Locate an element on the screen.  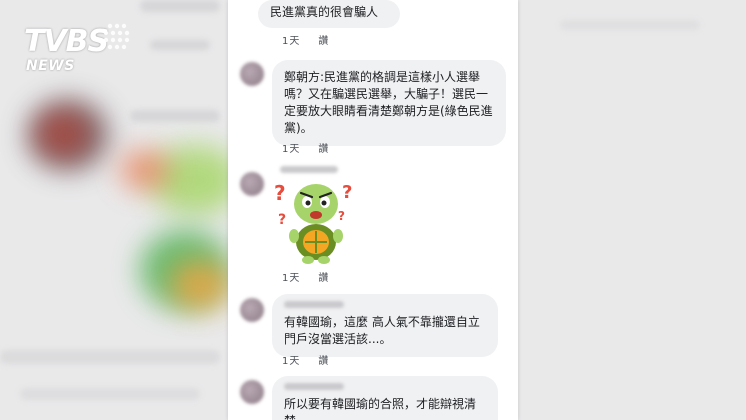
tvbs-news-logo: TVBS NEWS is located at coordinates (79, 50).